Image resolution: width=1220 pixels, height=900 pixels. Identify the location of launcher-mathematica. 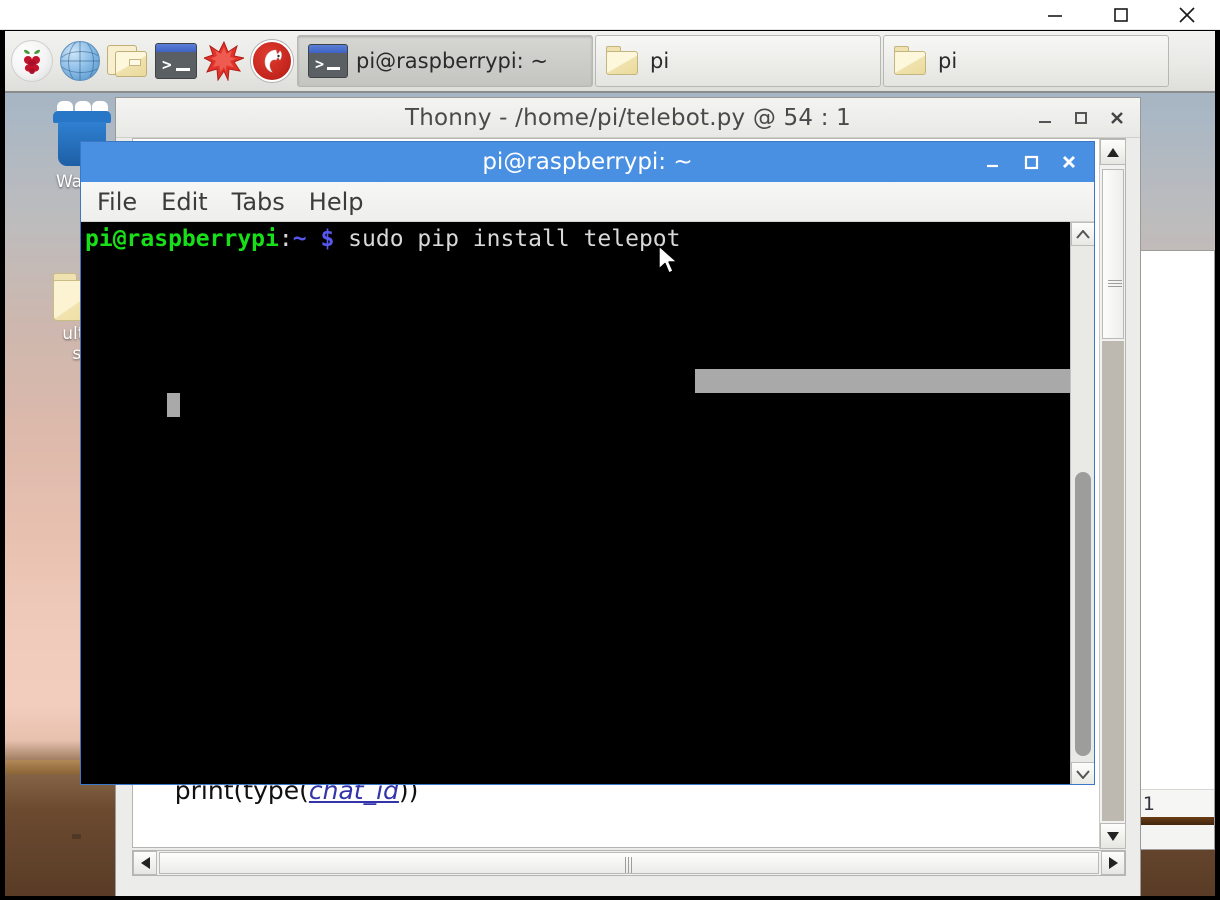
(224, 61).